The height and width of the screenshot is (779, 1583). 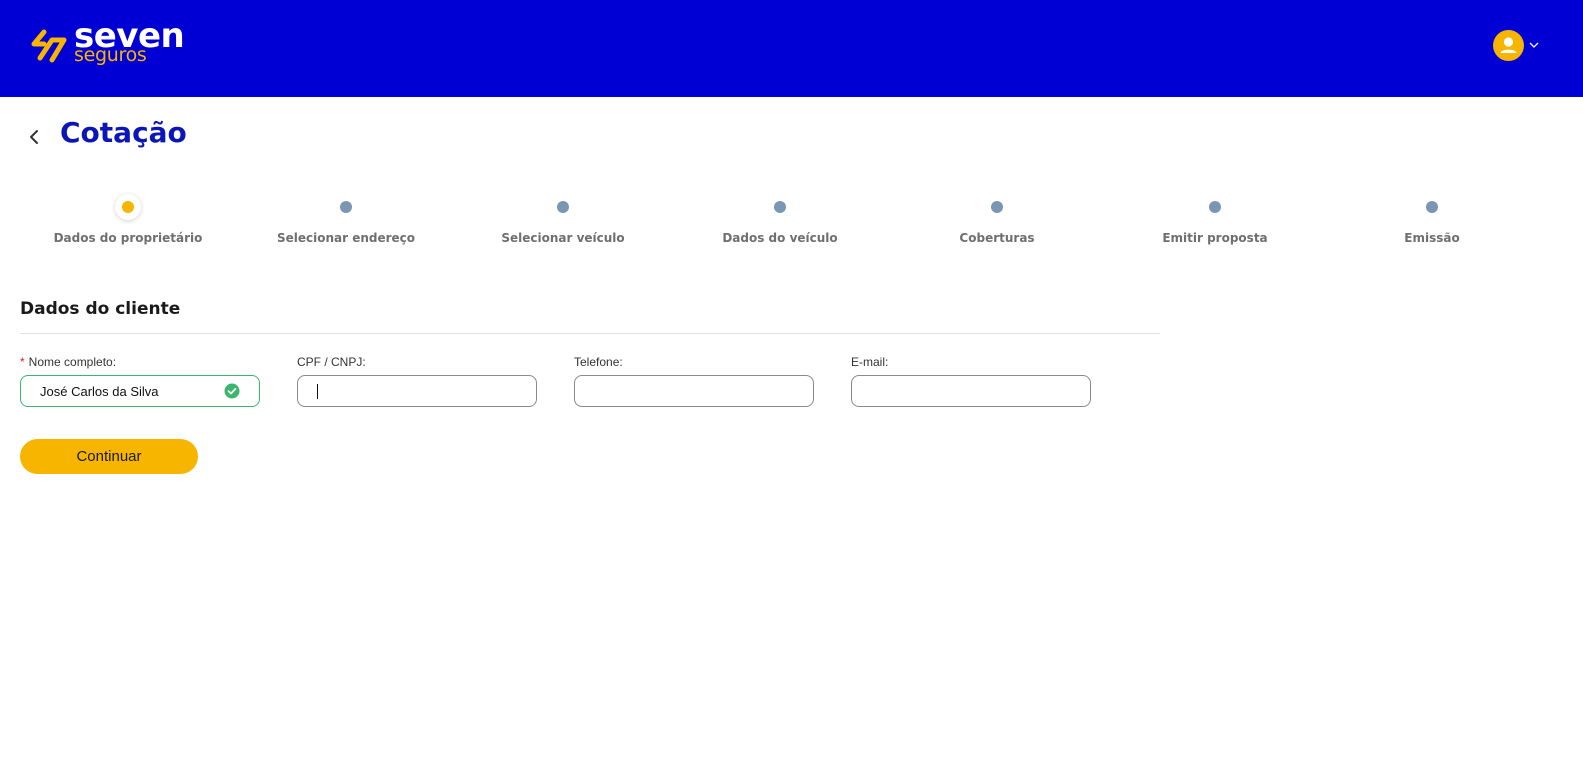 I want to click on cpf-cnpj-input, so click(x=417, y=391).